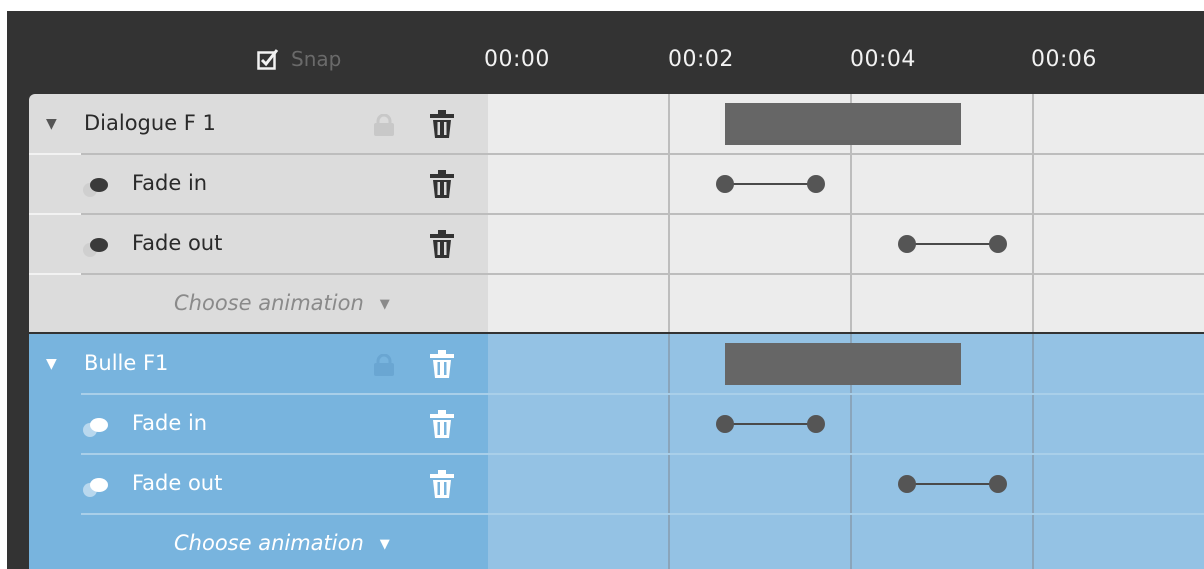 This screenshot has width=1204, height=569. I want to click on checkbox-checked-icon, so click(268, 59).